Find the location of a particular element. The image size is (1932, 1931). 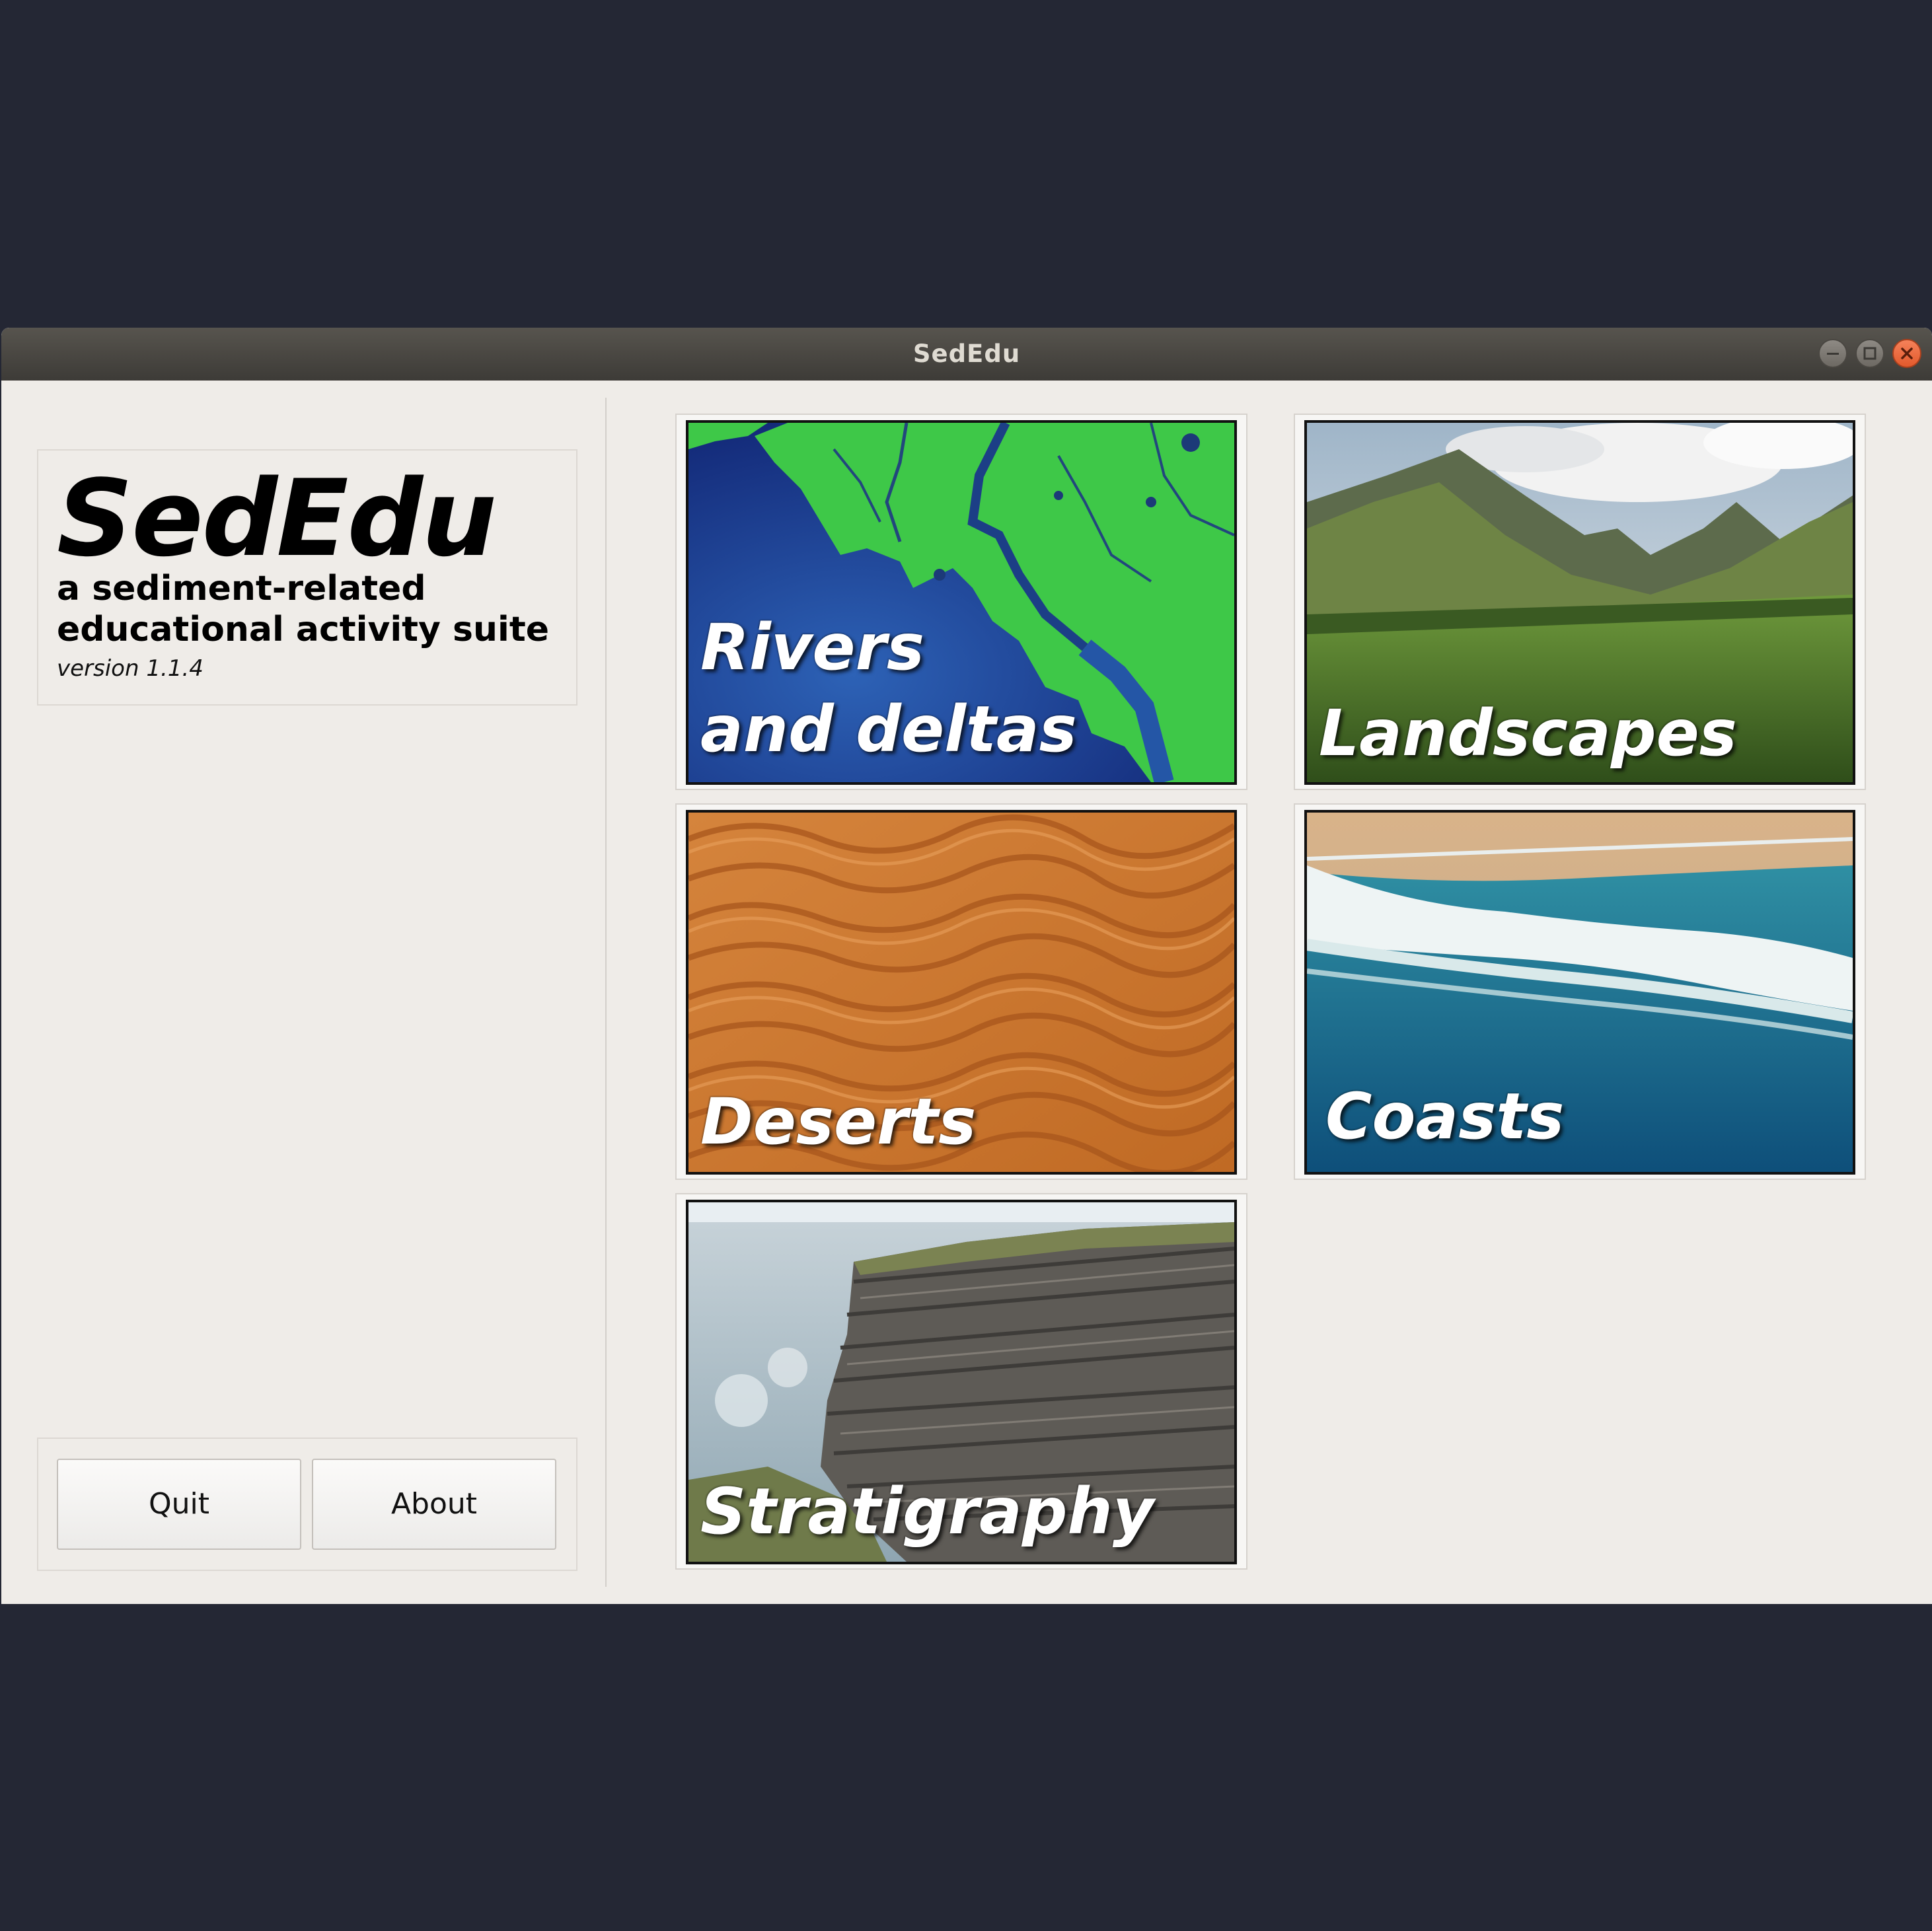

title-bar: SedEdu is located at coordinates (966, 355).